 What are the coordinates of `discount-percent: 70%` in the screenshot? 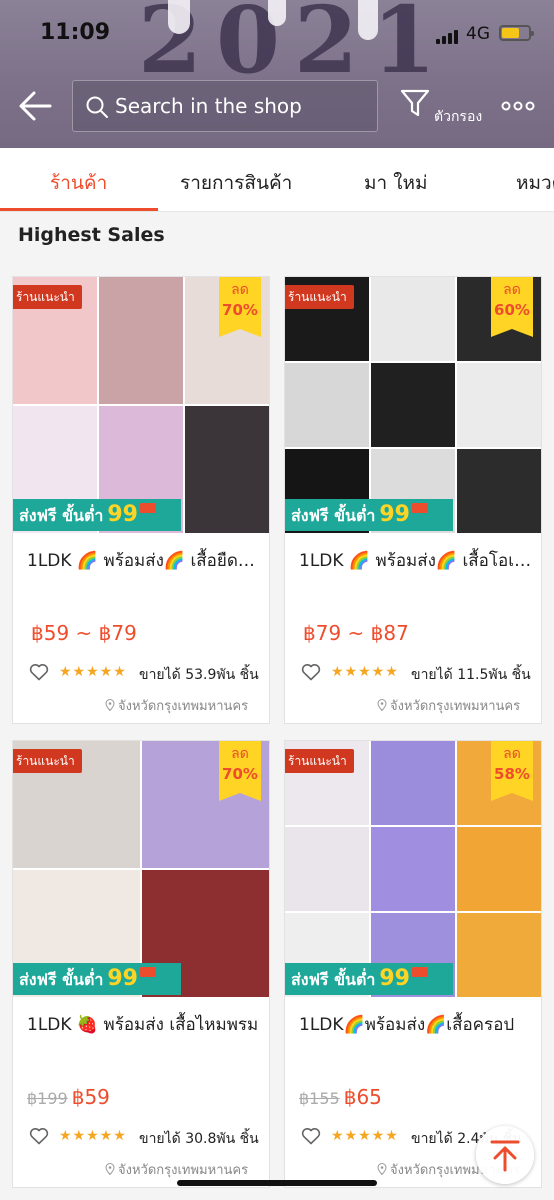 It's located at (240, 774).